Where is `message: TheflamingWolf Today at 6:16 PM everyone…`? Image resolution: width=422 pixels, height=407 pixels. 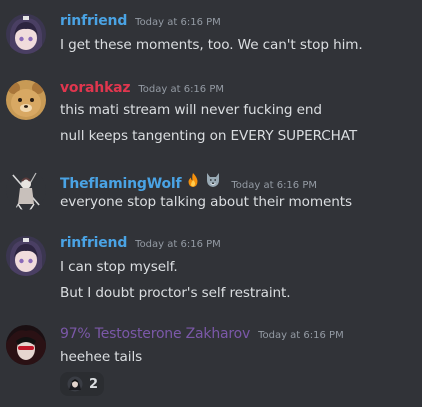 message: TheflamingWolf Today at 6:16 PM everyone… is located at coordinates (211, 193).